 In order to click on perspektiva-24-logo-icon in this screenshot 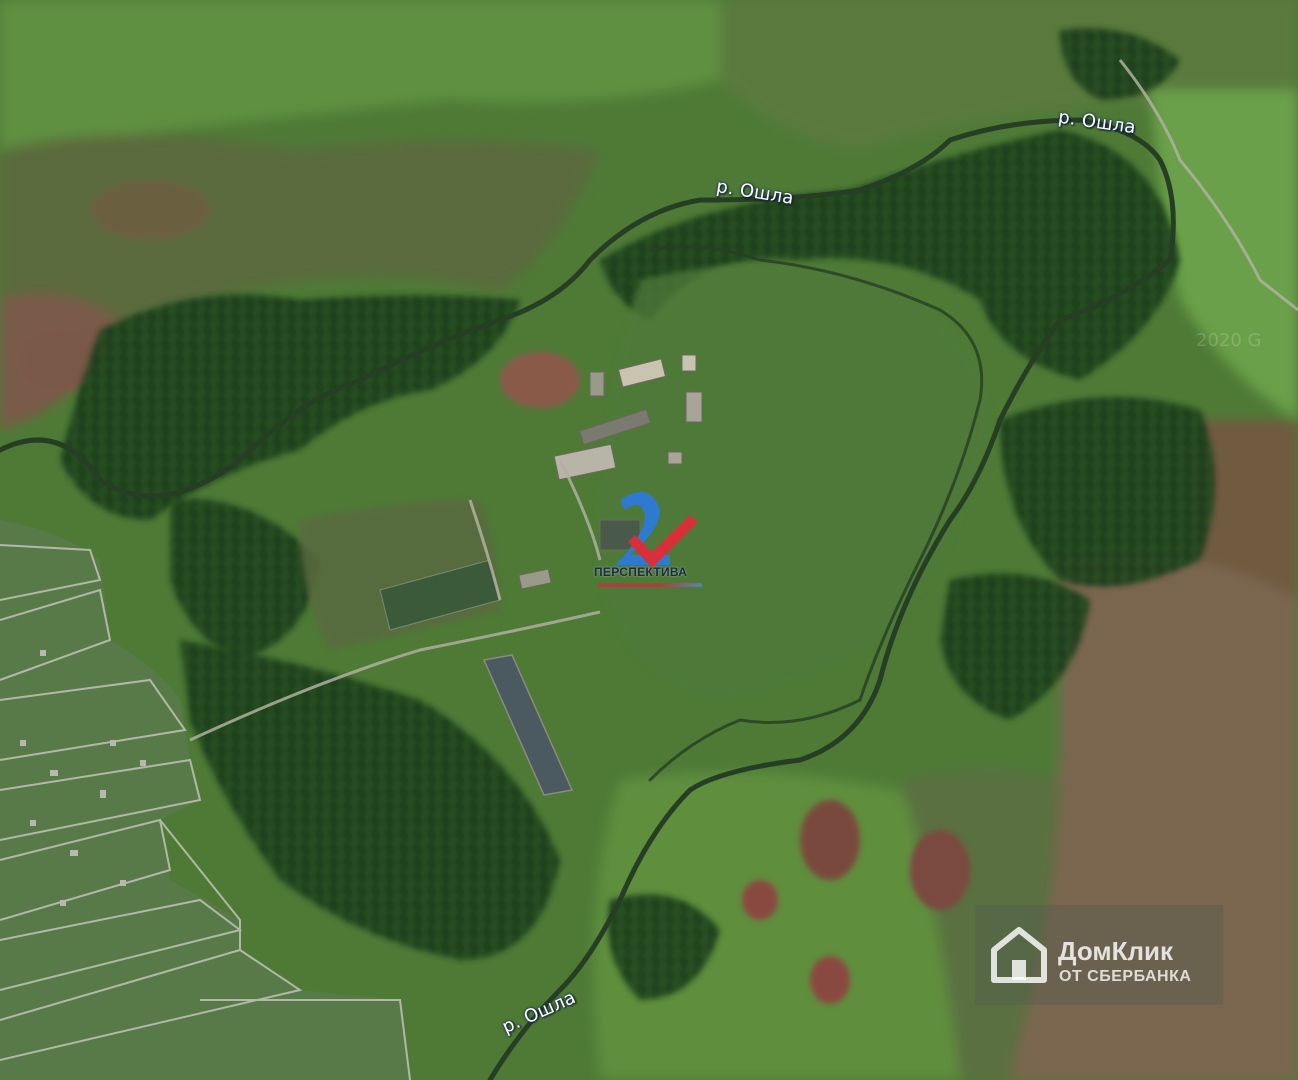, I will do `click(656, 530)`.